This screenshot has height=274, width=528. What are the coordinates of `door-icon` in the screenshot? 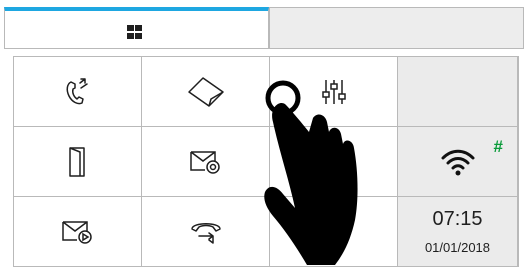 It's located at (76, 161).